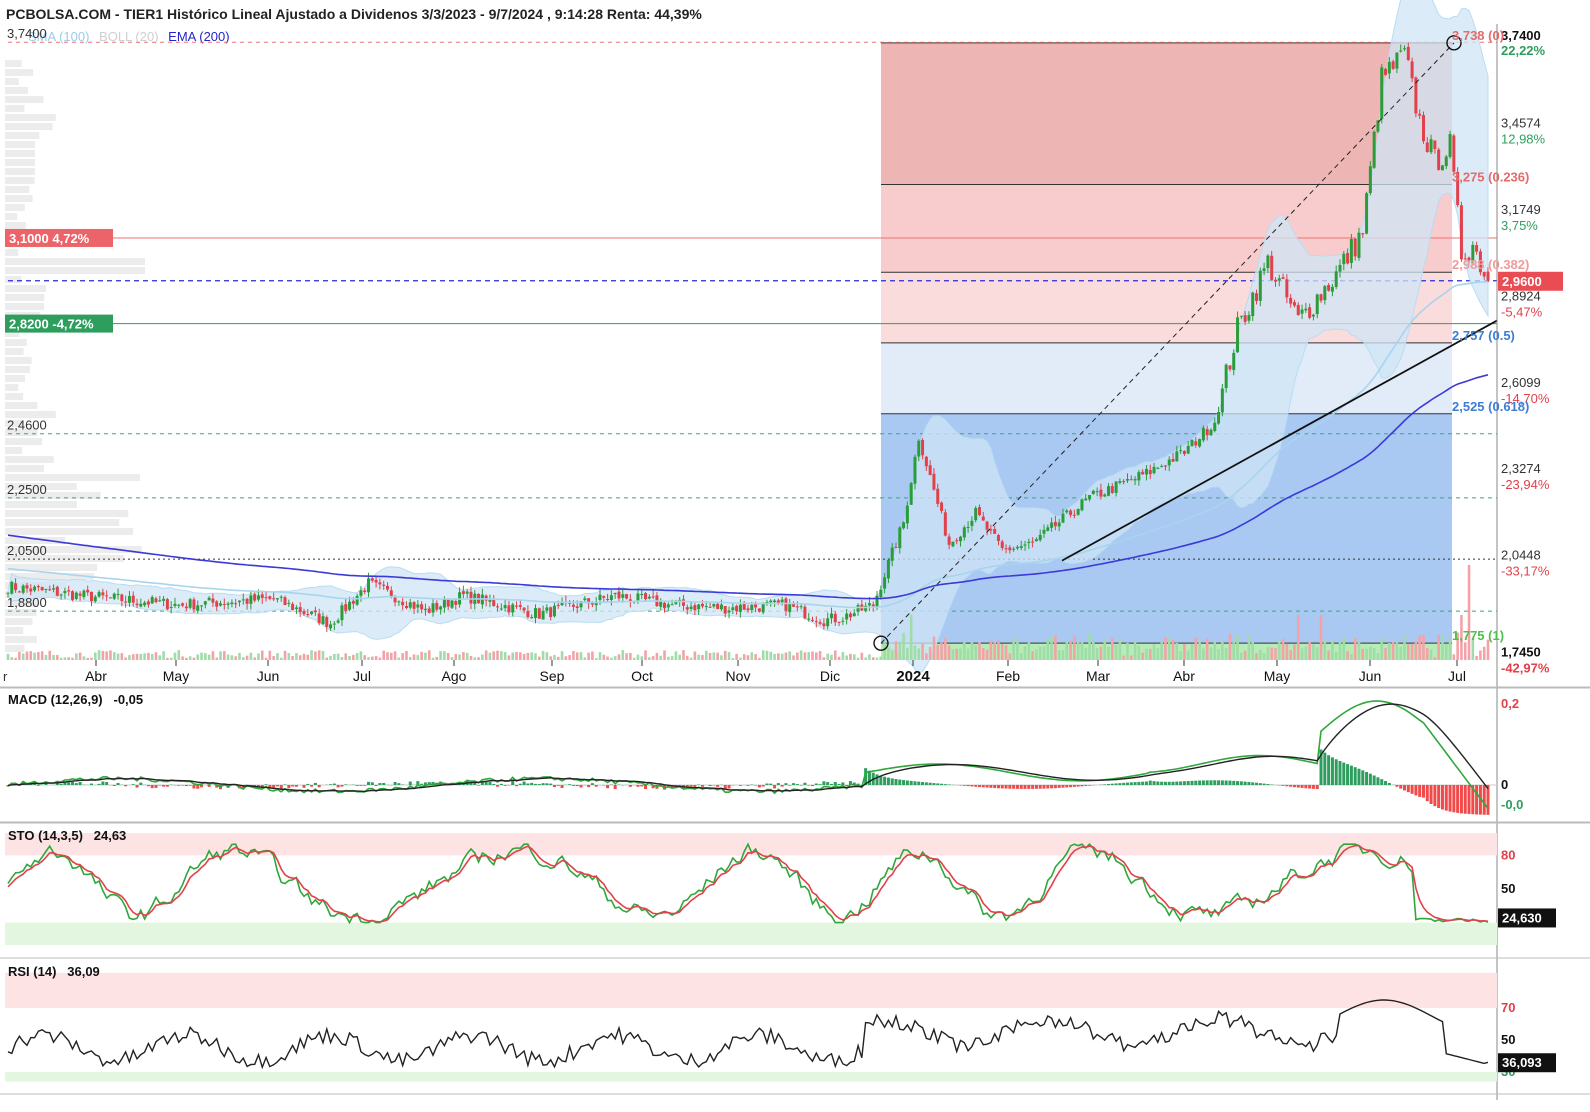  I want to click on macd-panel: 0,2 0 -0,0, so click(795, 755).